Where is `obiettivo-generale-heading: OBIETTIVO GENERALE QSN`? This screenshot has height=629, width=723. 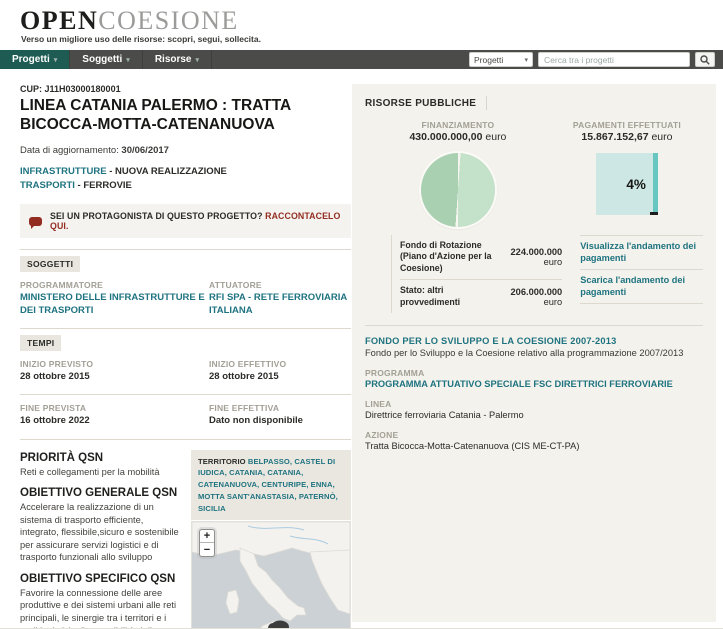
obiettivo-generale-heading: OBIETTIVO GENERALE QSN is located at coordinates (99, 493).